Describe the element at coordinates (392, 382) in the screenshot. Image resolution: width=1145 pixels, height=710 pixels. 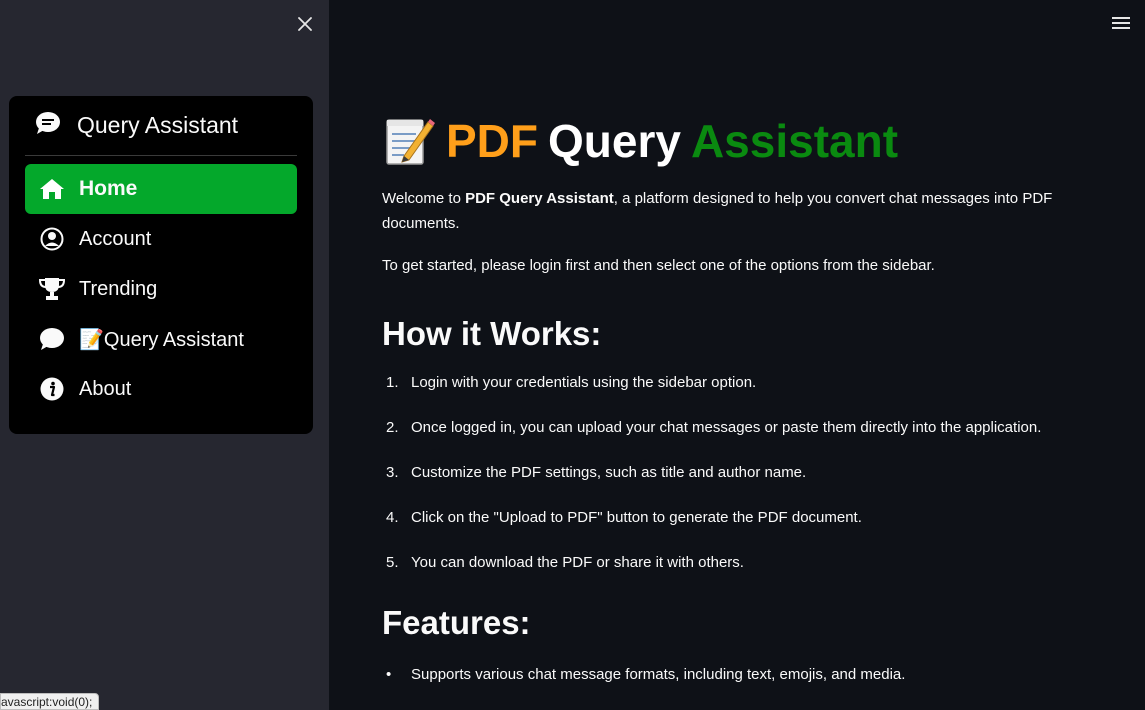
I see `step-number: 1.` at that location.